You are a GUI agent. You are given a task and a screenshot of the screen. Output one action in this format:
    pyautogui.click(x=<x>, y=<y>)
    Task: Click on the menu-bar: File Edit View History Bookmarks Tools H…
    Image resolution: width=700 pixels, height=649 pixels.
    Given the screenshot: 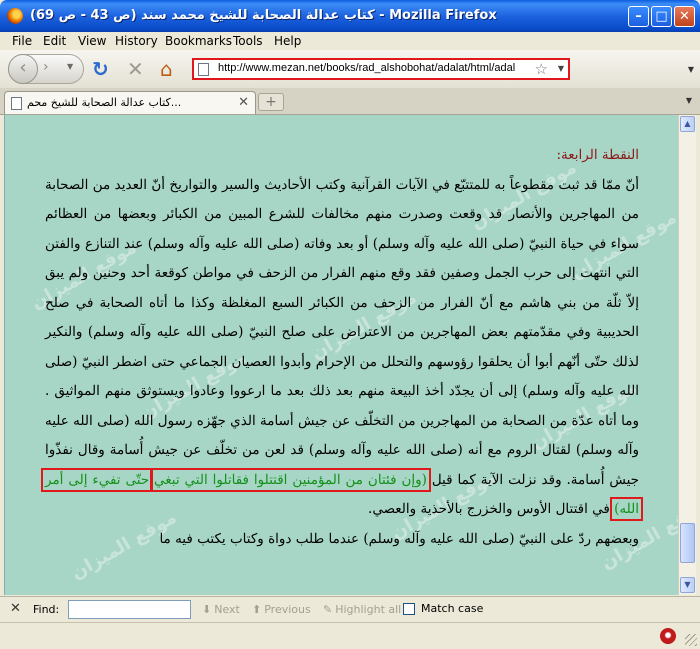 What is the action you would take?
    pyautogui.click(x=350, y=41)
    